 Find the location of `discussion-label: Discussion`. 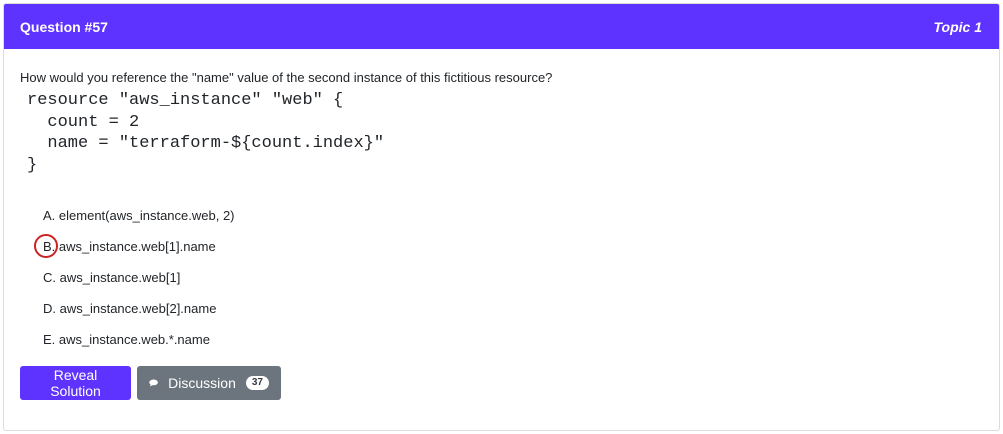

discussion-label: Discussion is located at coordinates (202, 383).